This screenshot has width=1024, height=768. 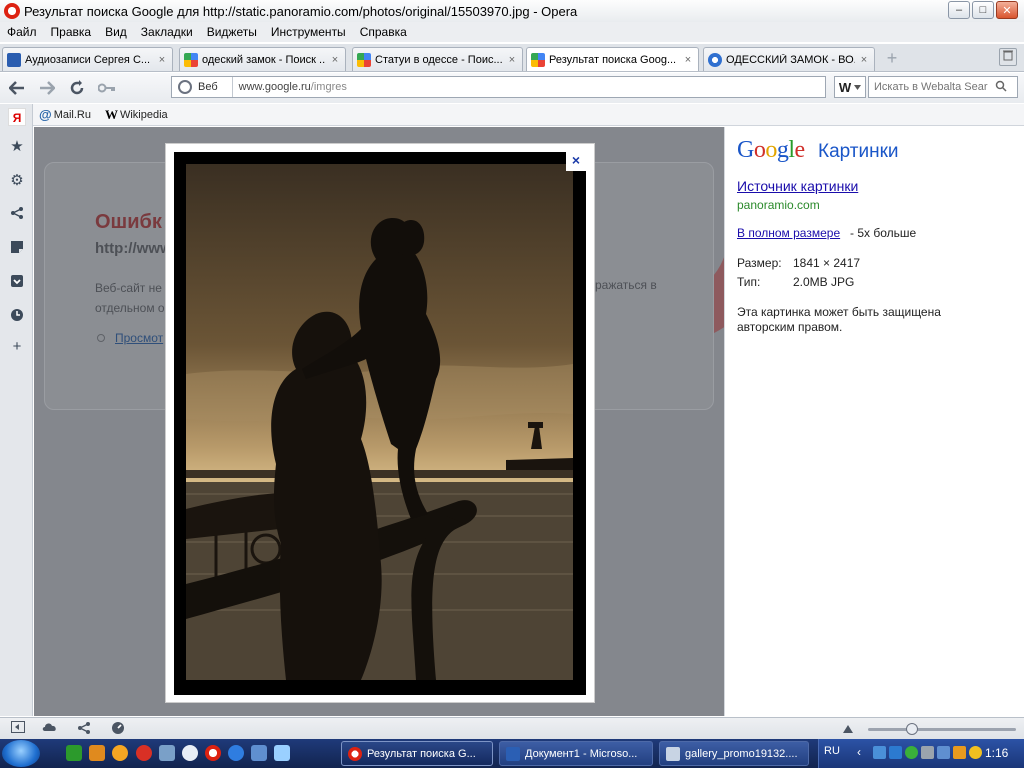 I want to click on bookmark-mailru: @ Mail.Ru, so click(x=65, y=114).